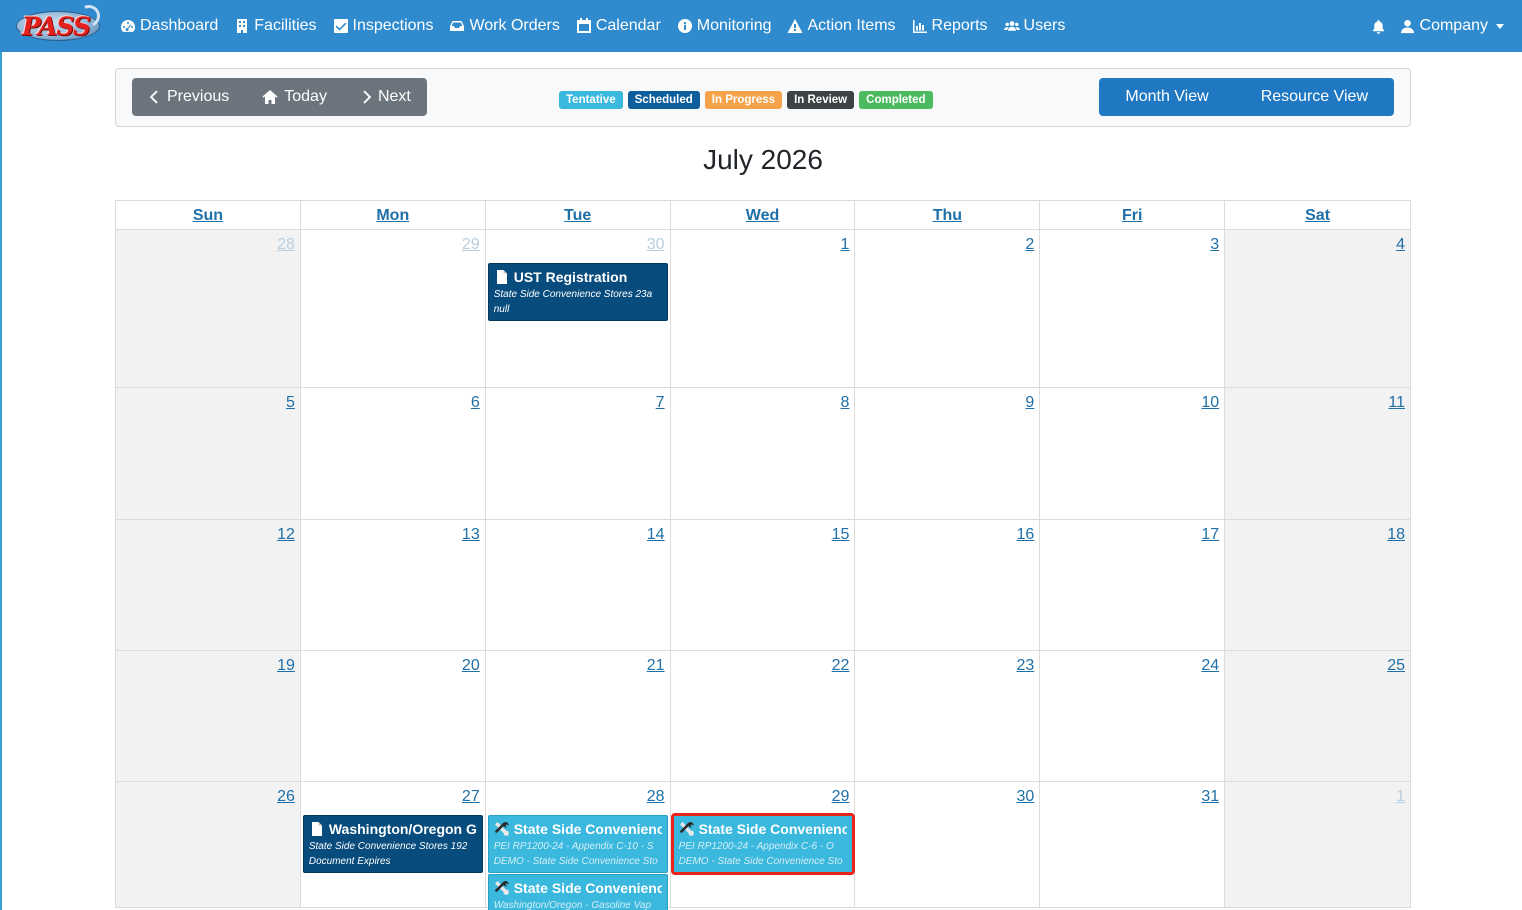 The width and height of the screenshot is (1522, 910). Describe the element at coordinates (1210, 666) in the screenshot. I see `day-number: 24` at that location.